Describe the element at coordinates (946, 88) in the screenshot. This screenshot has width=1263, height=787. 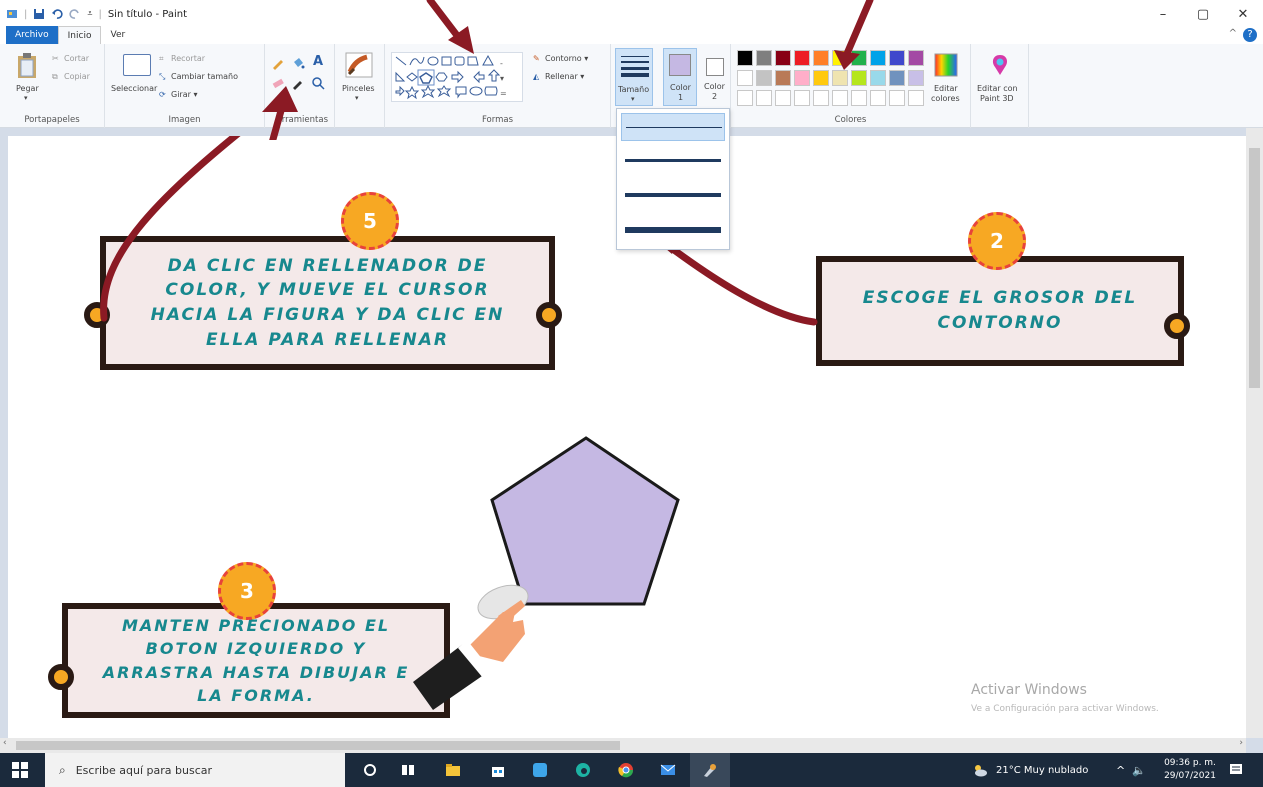
I see `editar-colores-label-1: Editar` at that location.